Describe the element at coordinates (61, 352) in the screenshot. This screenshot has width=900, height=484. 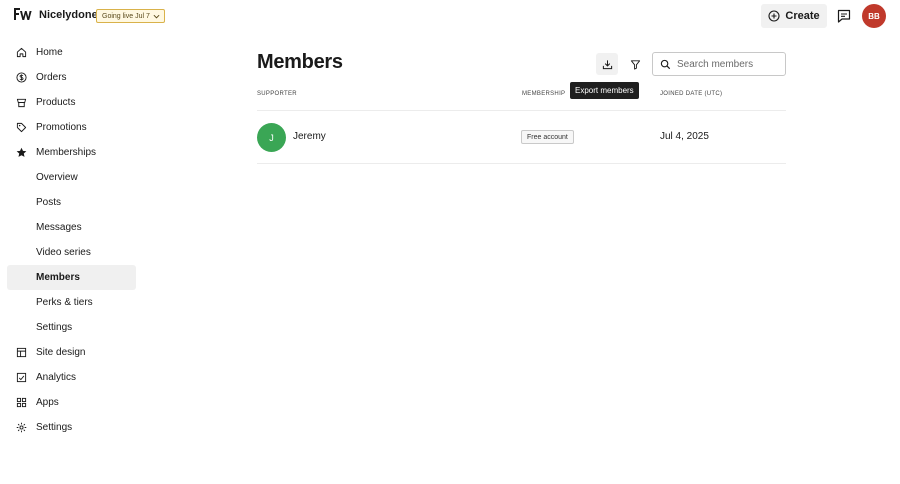
I see `sidebar-item-label: Site design` at that location.